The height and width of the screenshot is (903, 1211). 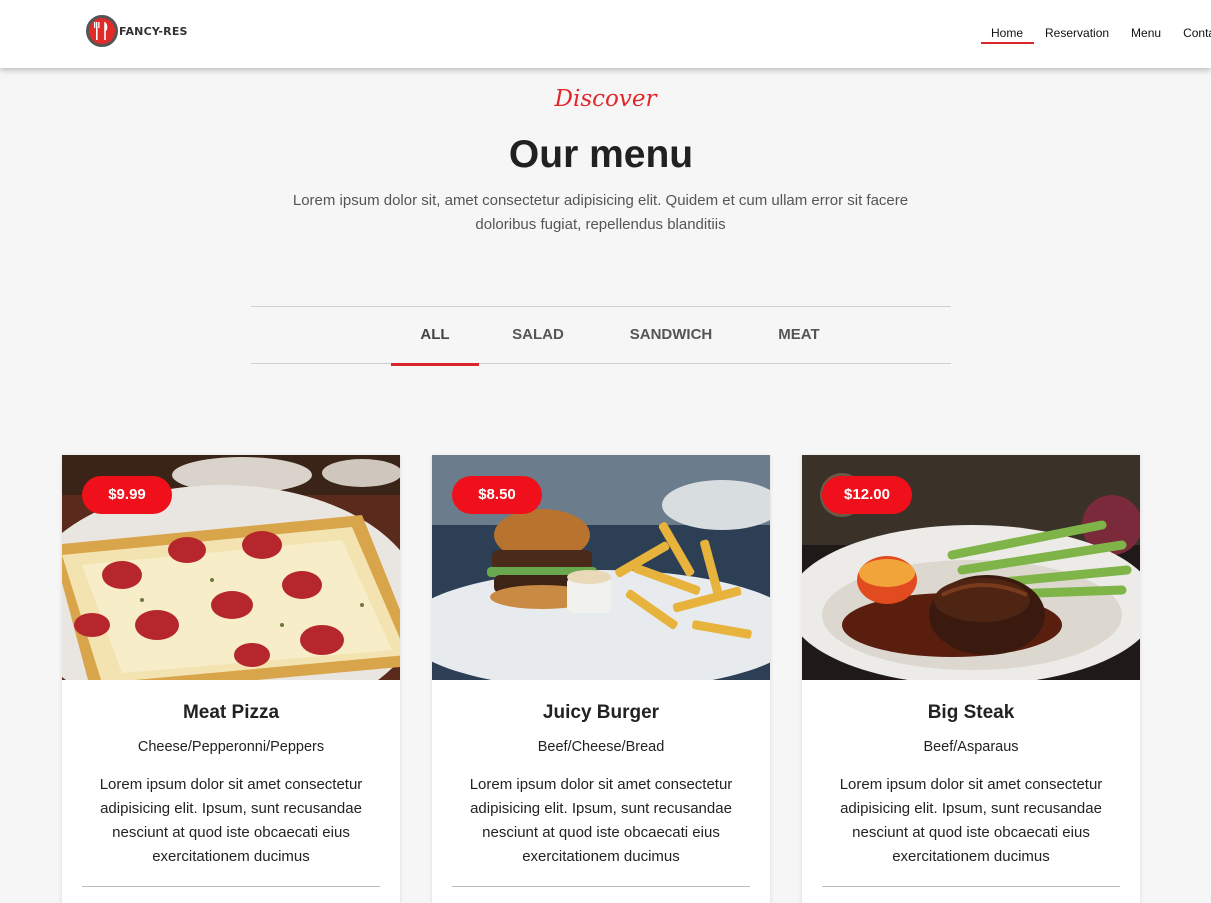 What do you see at coordinates (971, 712) in the screenshot?
I see `card-title: Big Steak` at bounding box center [971, 712].